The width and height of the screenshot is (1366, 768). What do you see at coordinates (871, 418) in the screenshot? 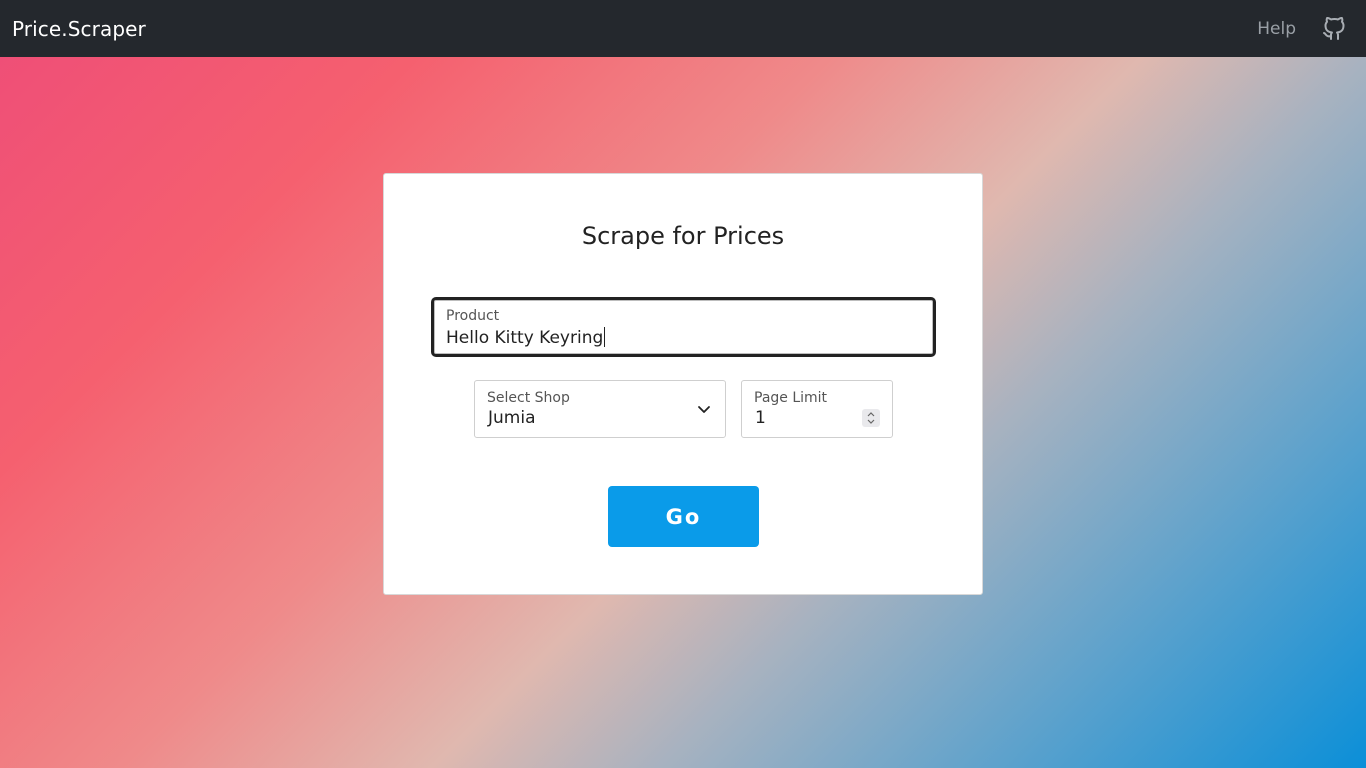
I see `number-spinner` at bounding box center [871, 418].